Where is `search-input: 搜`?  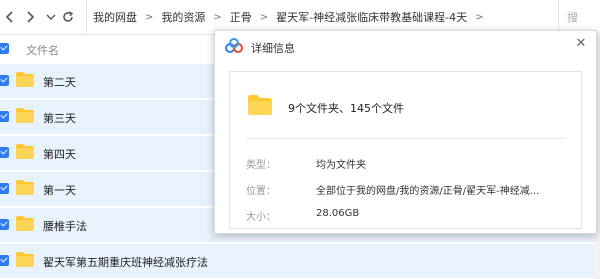
search-input: 搜 is located at coordinates (579, 17).